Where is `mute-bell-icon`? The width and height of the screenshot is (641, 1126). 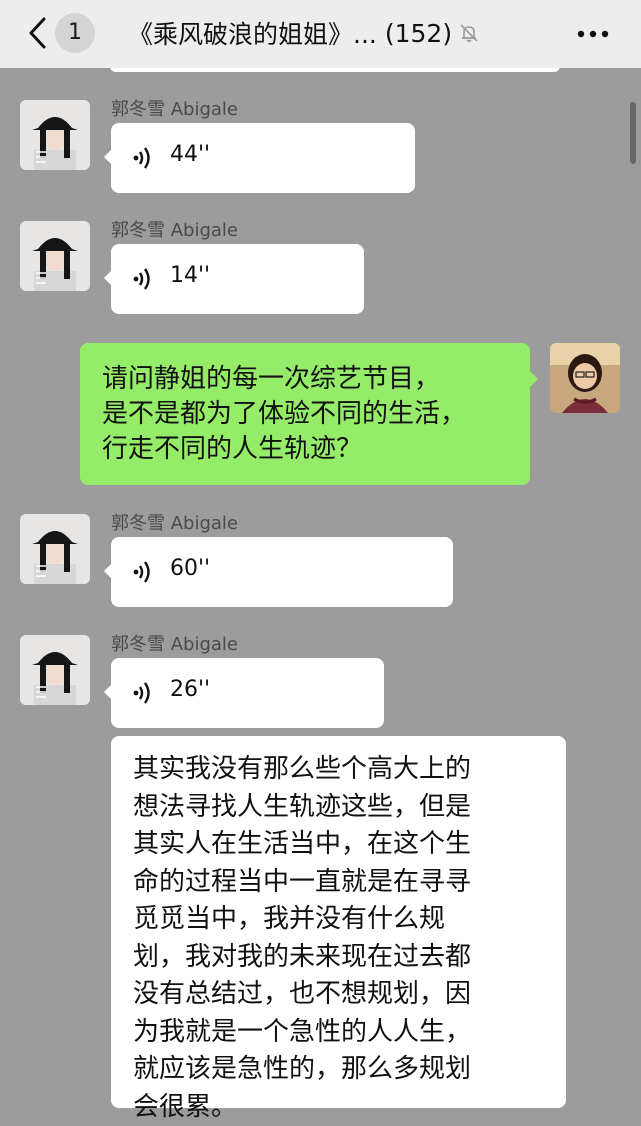
mute-bell-icon is located at coordinates (469, 33).